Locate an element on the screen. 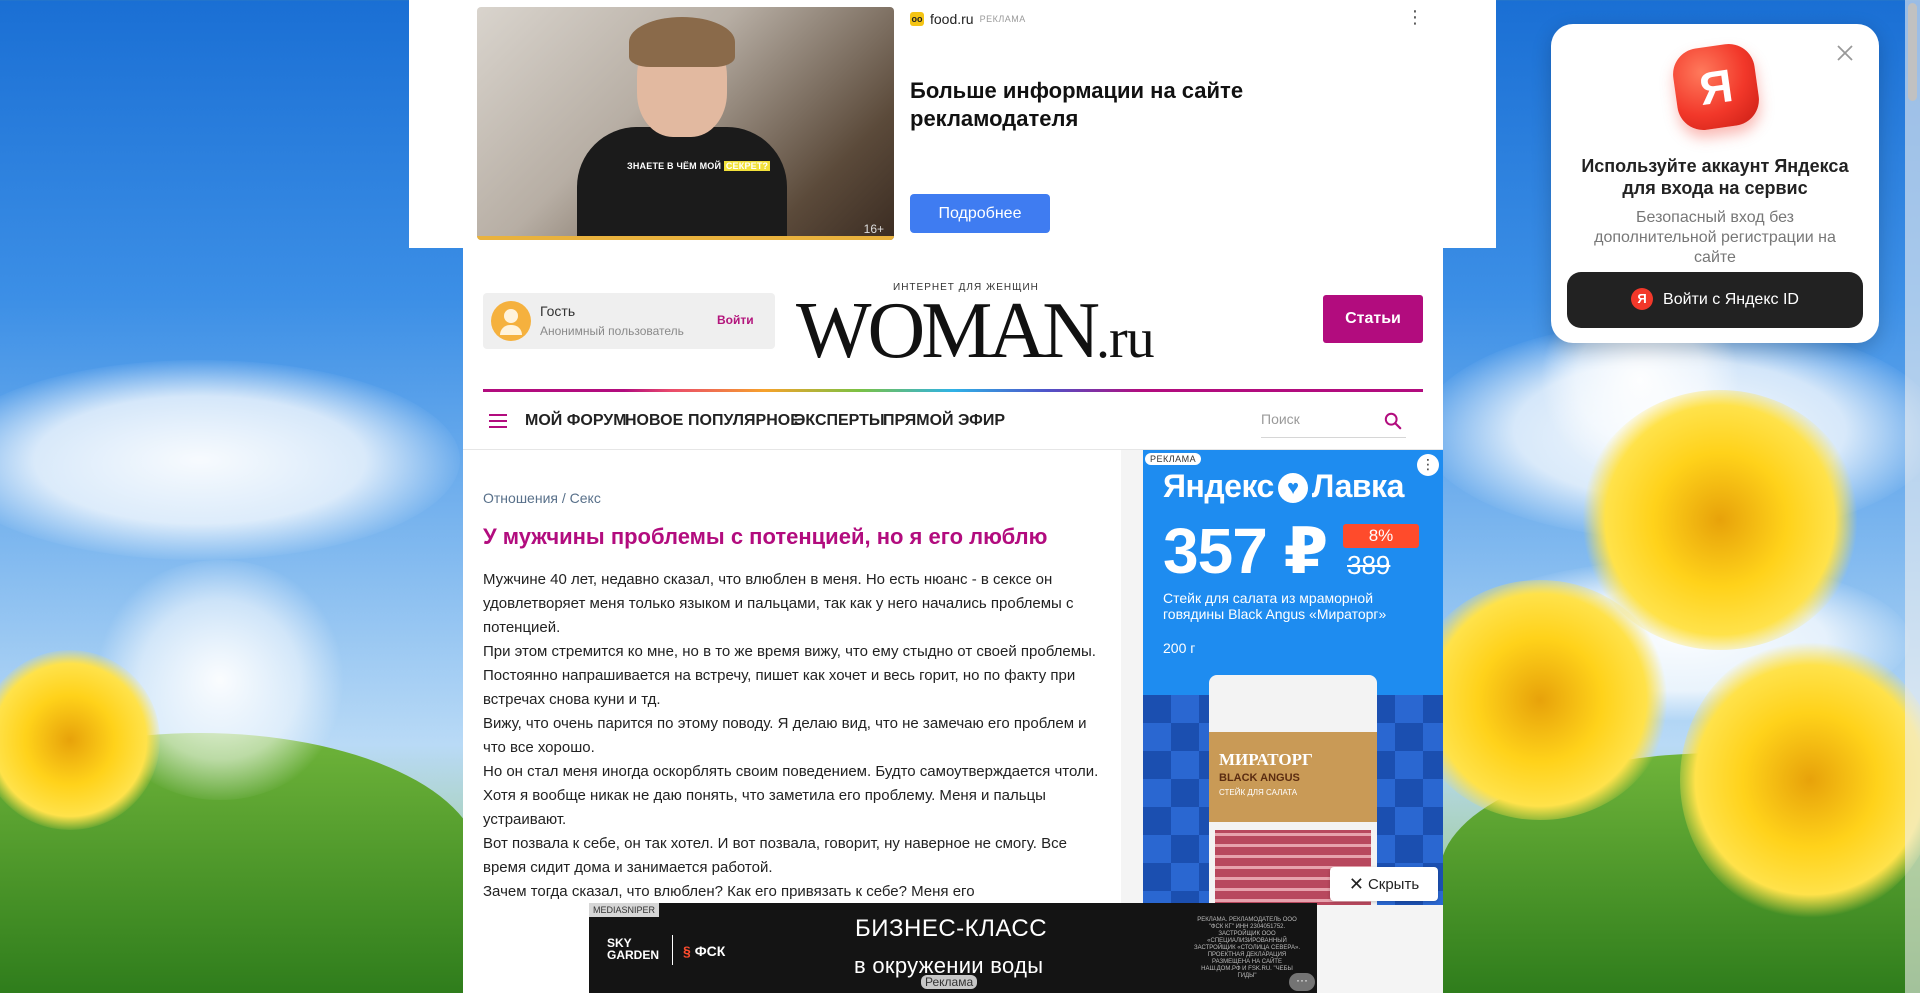 Image resolution: width=1920 pixels, height=993 pixels. articles-button: Статьи is located at coordinates (1373, 319).